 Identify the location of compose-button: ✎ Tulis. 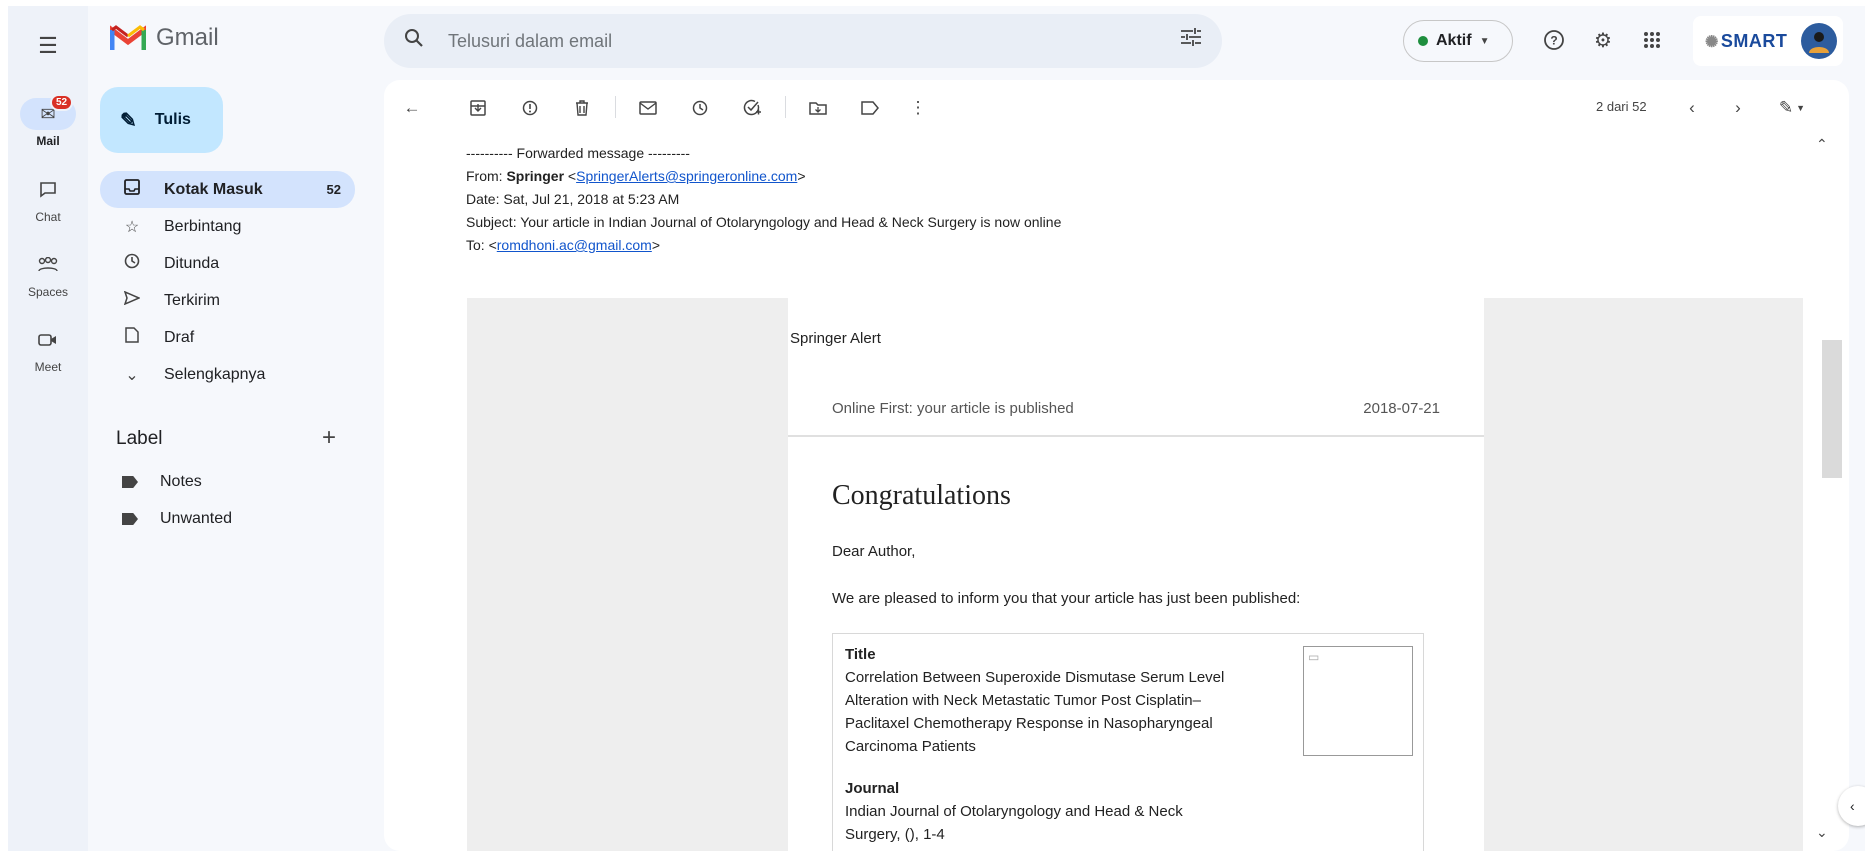
(161, 120).